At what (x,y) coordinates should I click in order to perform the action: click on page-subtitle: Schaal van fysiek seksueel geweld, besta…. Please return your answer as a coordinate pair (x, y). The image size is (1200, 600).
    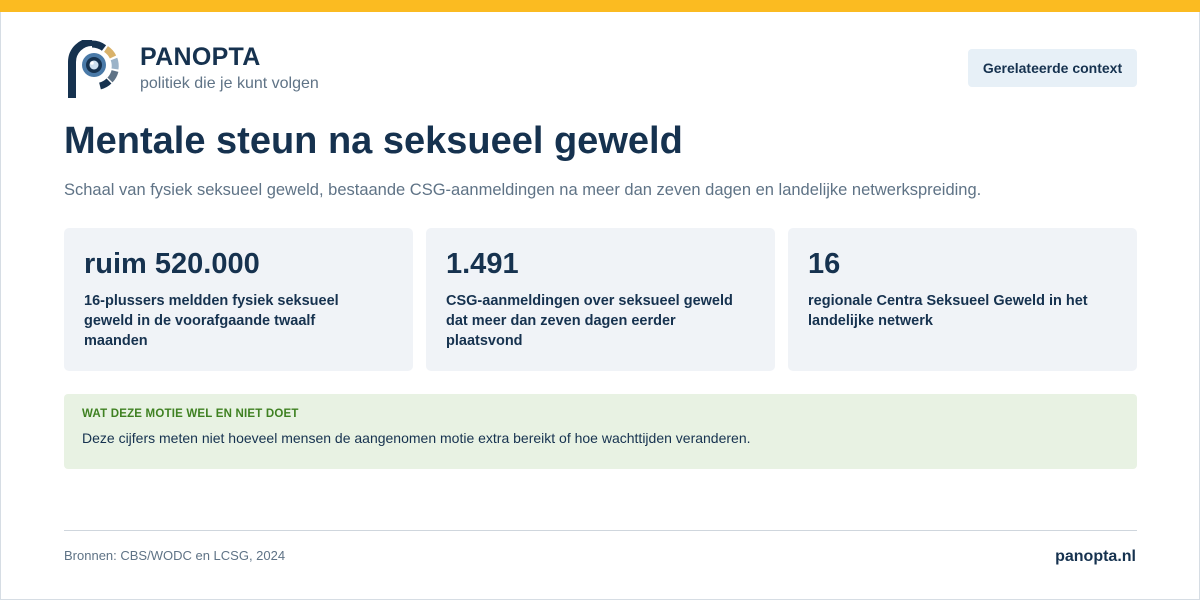
    Looking at the image, I should click on (523, 190).